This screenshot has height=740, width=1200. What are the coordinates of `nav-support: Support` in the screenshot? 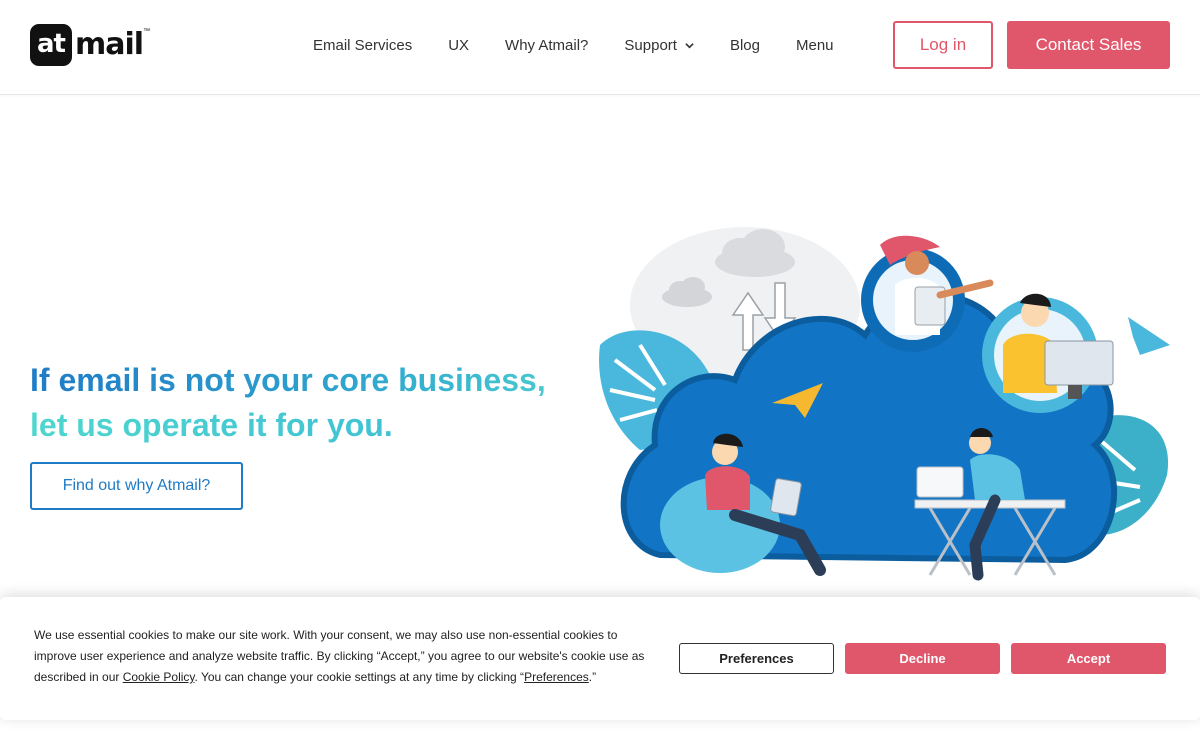 It's located at (659, 45).